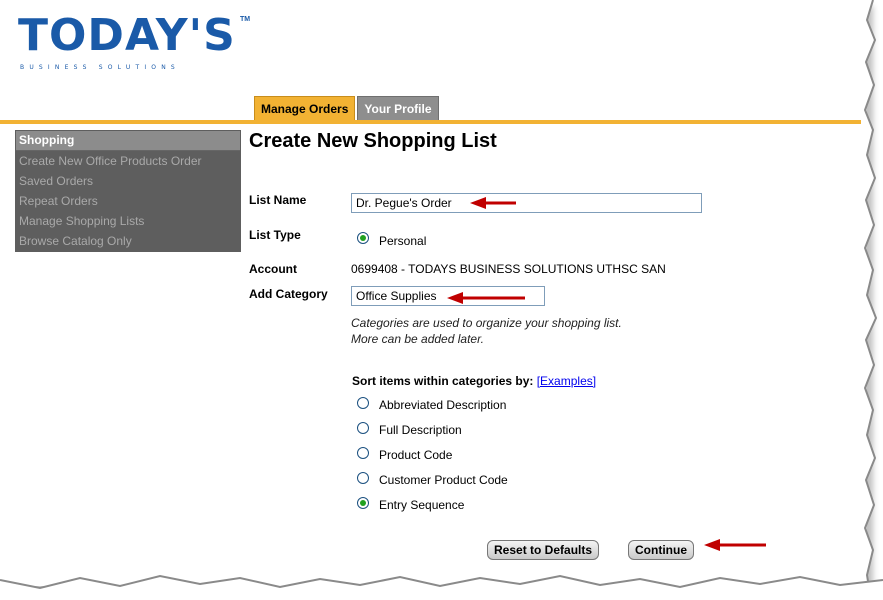 The width and height of the screenshot is (883, 600). I want to click on list-type-personal-radio, so click(363, 238).